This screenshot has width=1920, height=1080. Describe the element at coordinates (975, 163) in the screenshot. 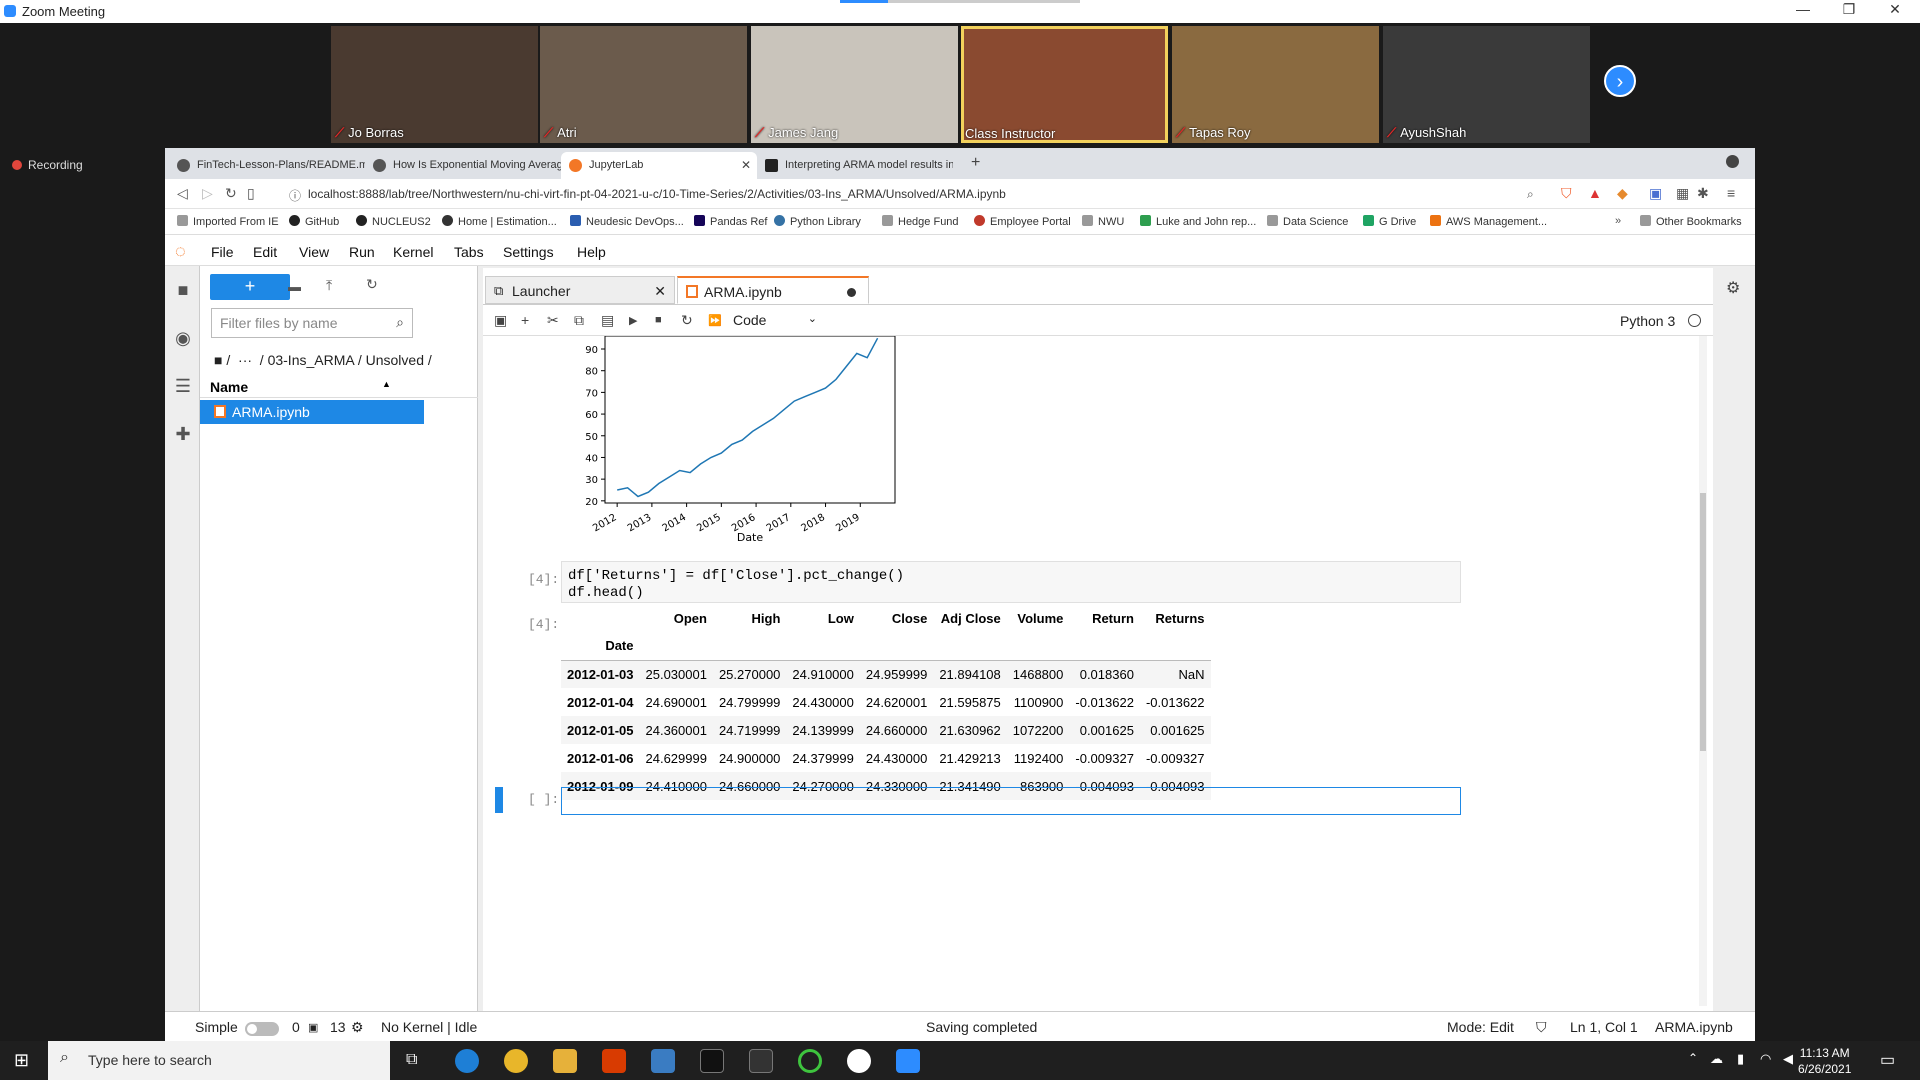

I see `new-tab-icon: +` at that location.